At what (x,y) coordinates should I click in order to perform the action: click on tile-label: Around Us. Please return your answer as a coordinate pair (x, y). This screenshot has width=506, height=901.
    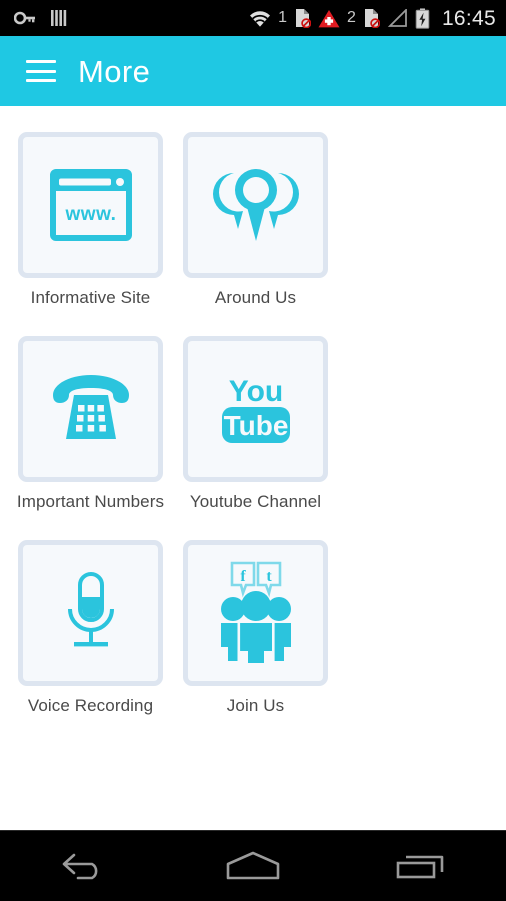
    Looking at the image, I should click on (255, 297).